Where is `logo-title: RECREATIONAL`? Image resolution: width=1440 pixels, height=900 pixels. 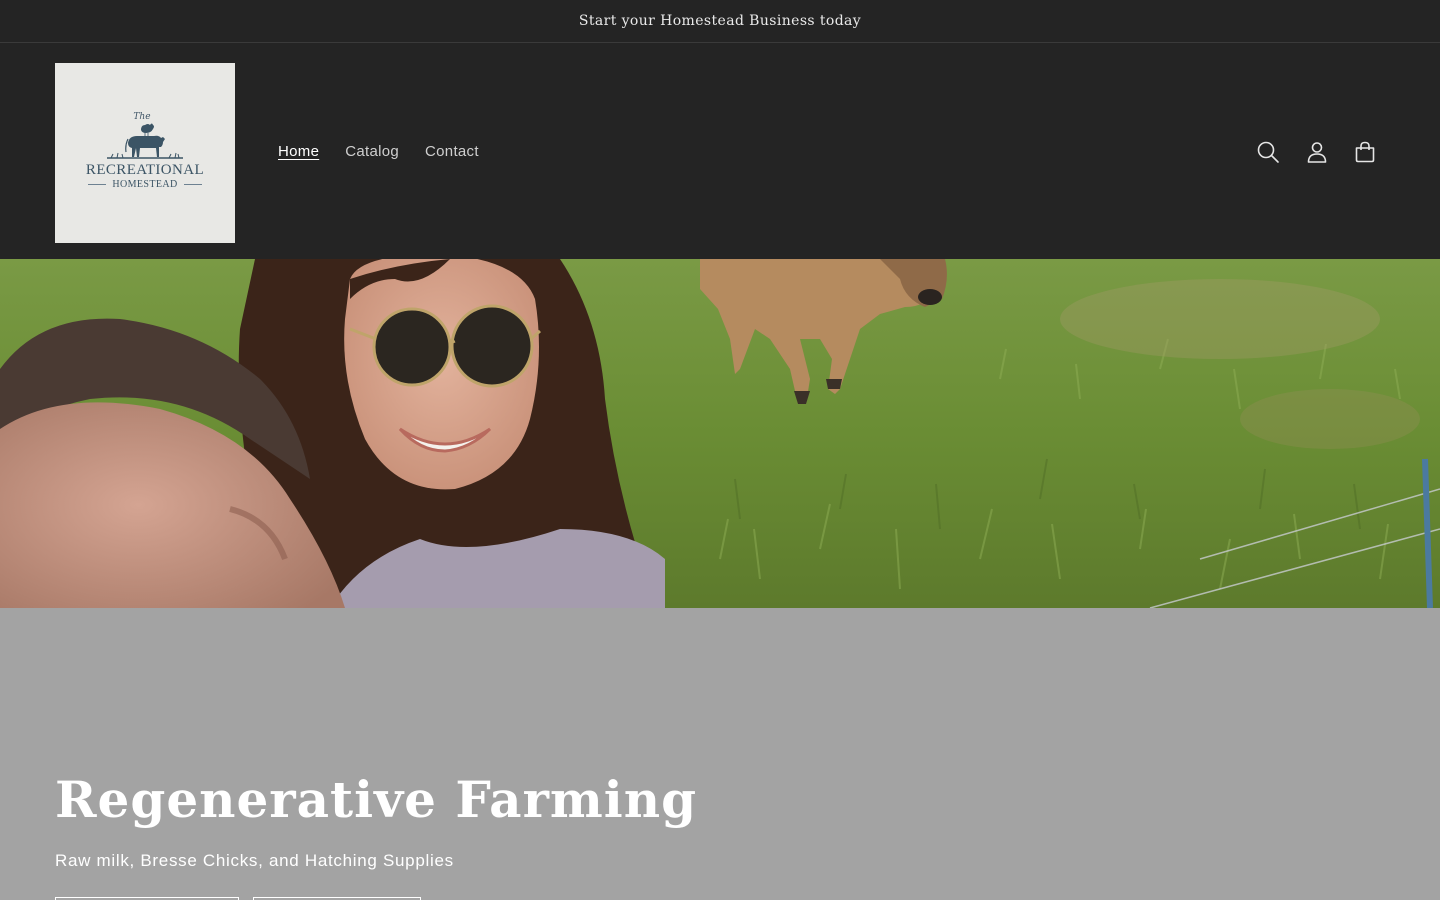
logo-title: RECREATIONAL is located at coordinates (145, 170).